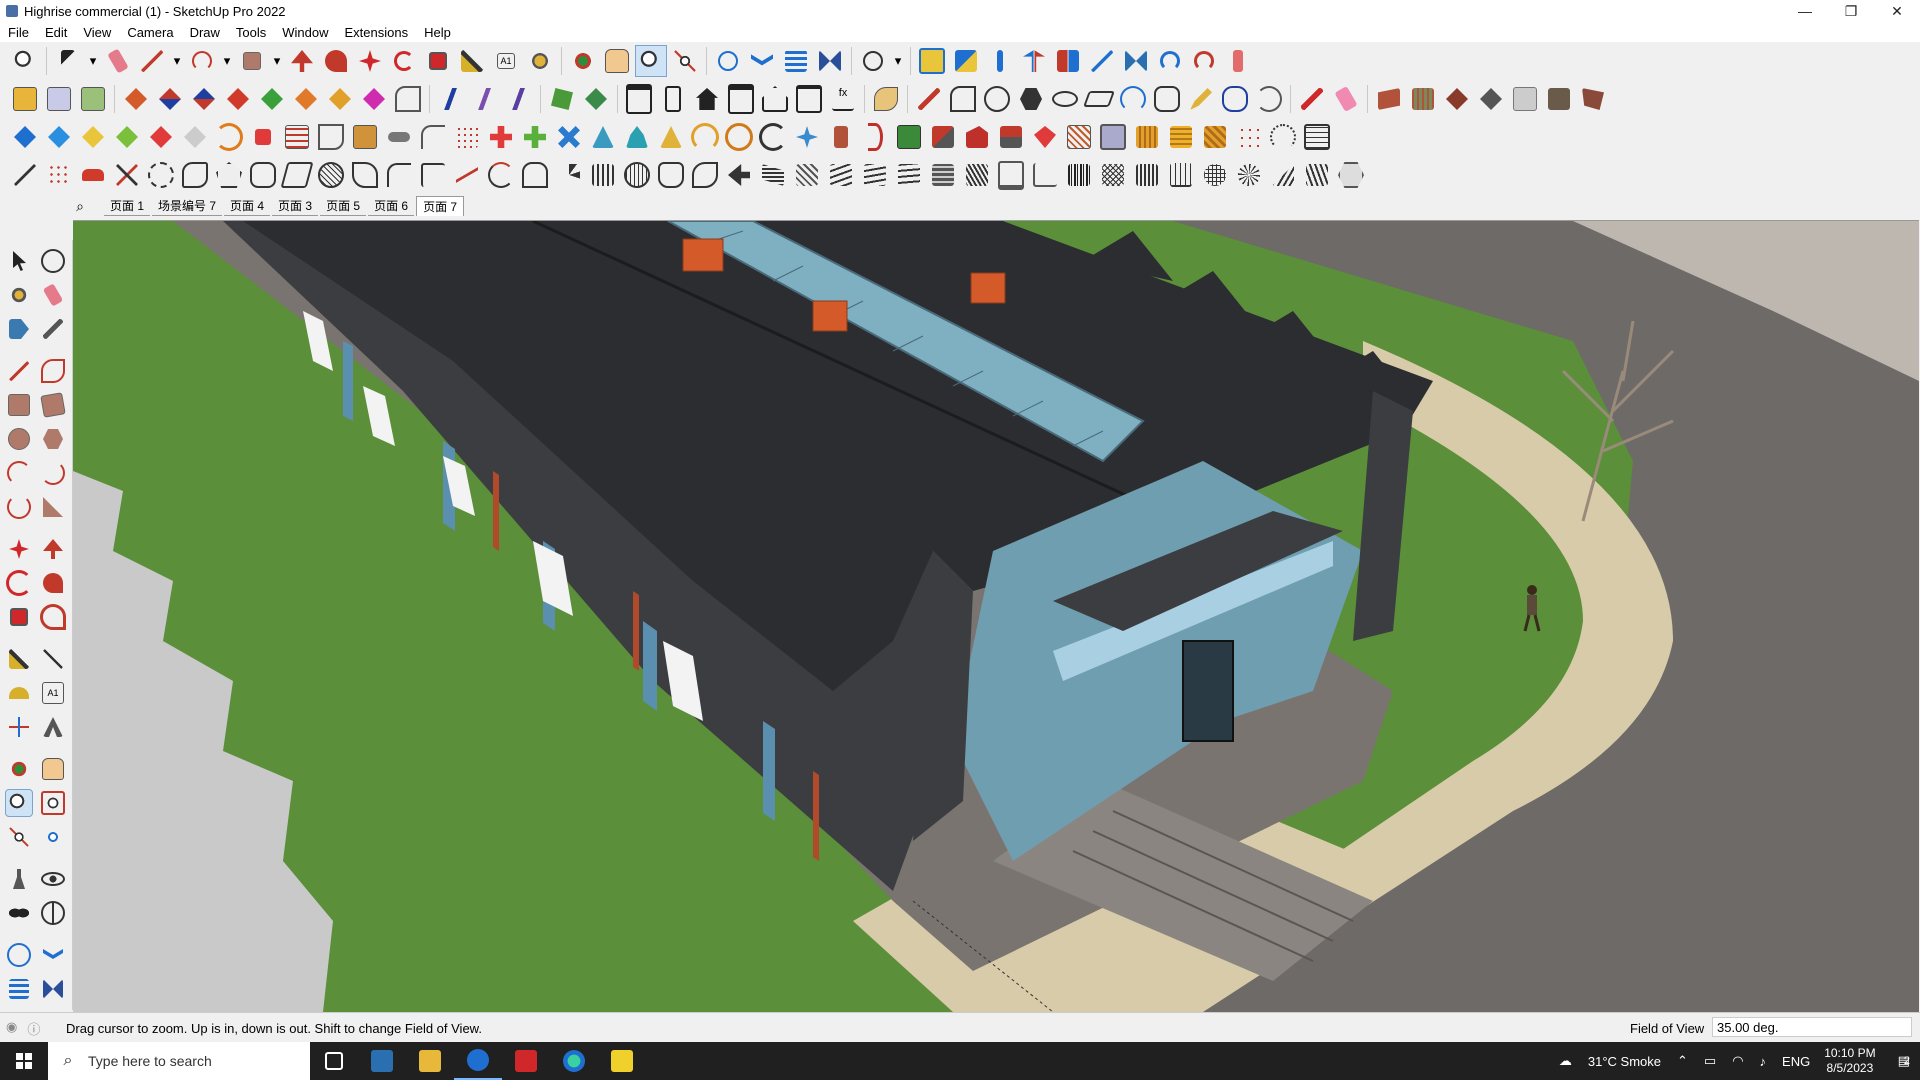 The height and width of the screenshot is (1080, 1920). I want to click on lines-icon, so click(297, 137).